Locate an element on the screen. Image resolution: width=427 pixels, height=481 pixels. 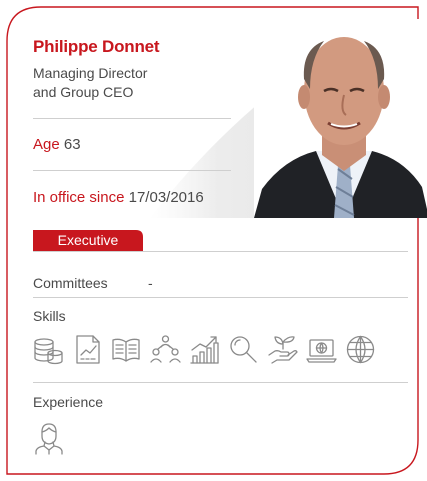
experience-label: Experience is located at coordinates (68, 402).